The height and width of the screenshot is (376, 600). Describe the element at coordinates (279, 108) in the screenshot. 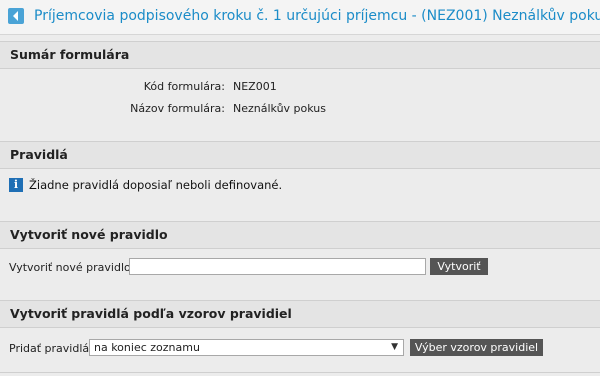

I see `form-name-value: Neználkův pokus` at that location.